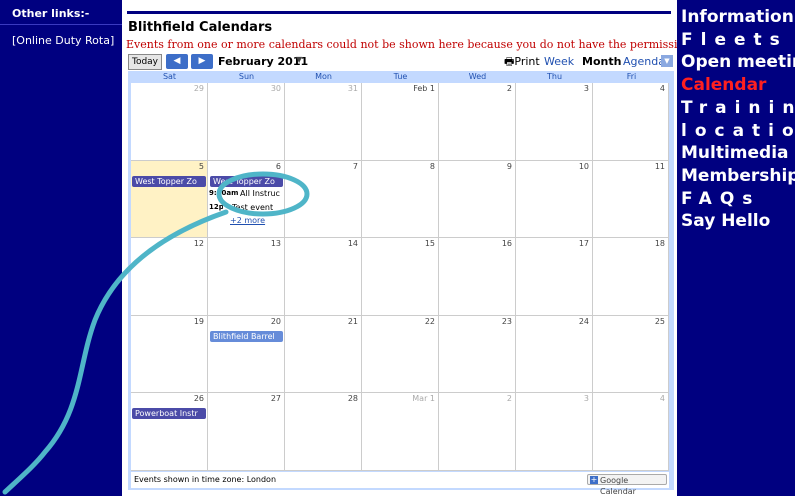  I want to click on day-number: 9, so click(509, 166).